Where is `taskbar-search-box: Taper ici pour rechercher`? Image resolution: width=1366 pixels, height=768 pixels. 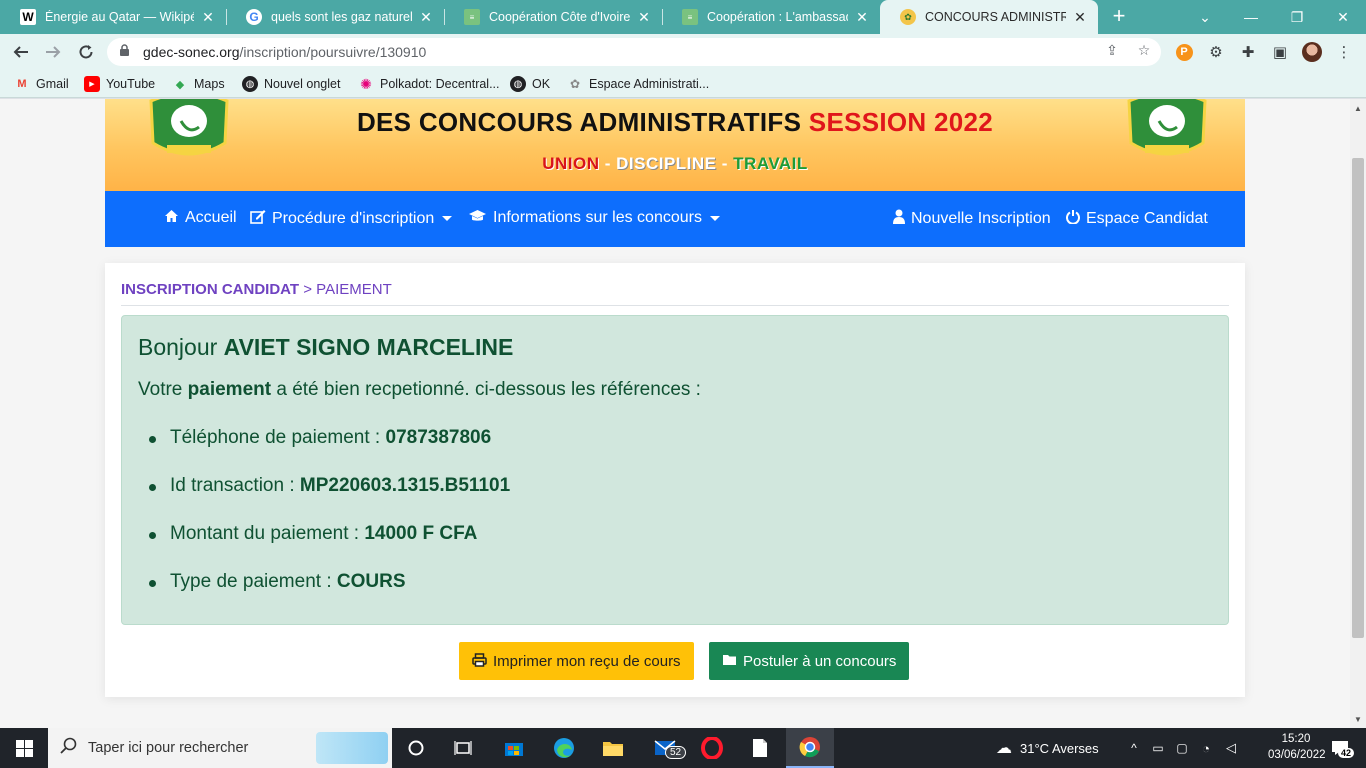
taskbar-search-box: Taper ici pour rechercher is located at coordinates (220, 748).